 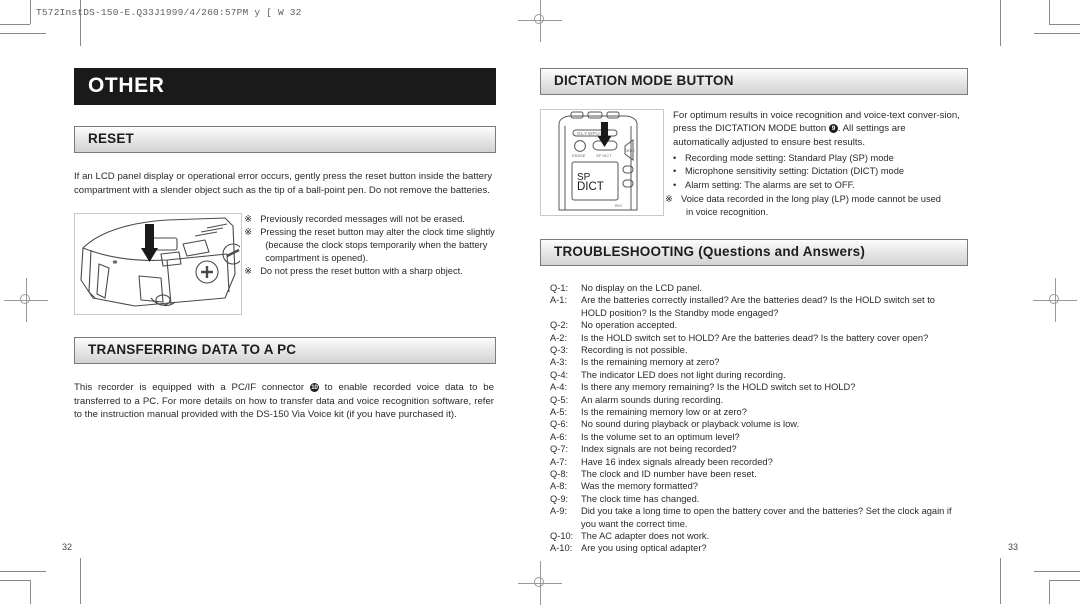 I want to click on qa-label: A-8:, so click(x=559, y=486).